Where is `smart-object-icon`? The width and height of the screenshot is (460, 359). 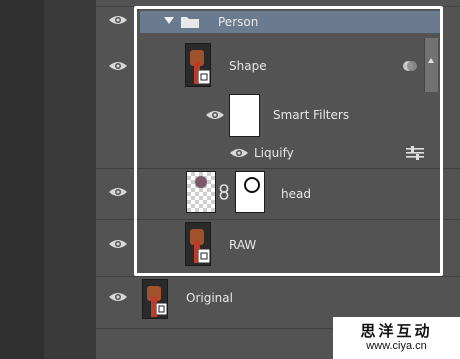 smart-object-icon is located at coordinates (161, 309).